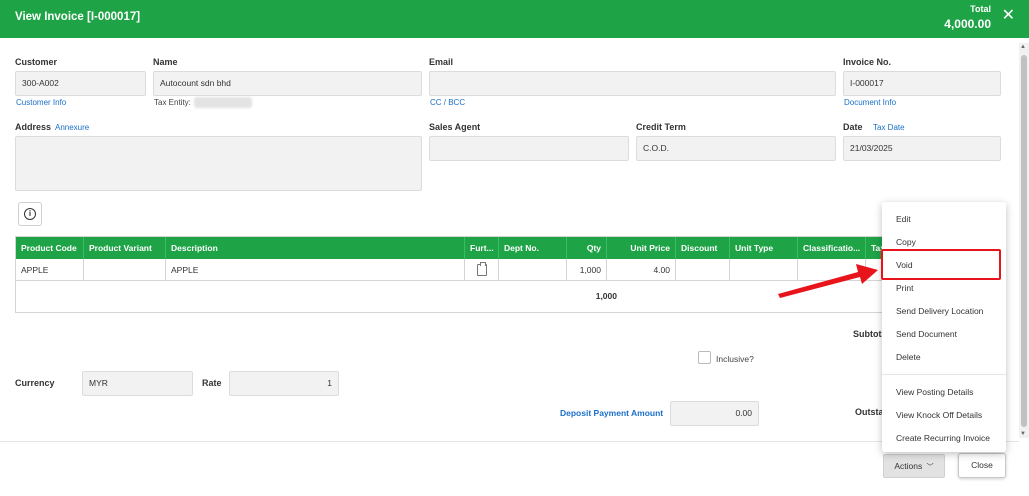 The image size is (1029, 496). What do you see at coordinates (703, 270) in the screenshot?
I see `cell-discount` at bounding box center [703, 270].